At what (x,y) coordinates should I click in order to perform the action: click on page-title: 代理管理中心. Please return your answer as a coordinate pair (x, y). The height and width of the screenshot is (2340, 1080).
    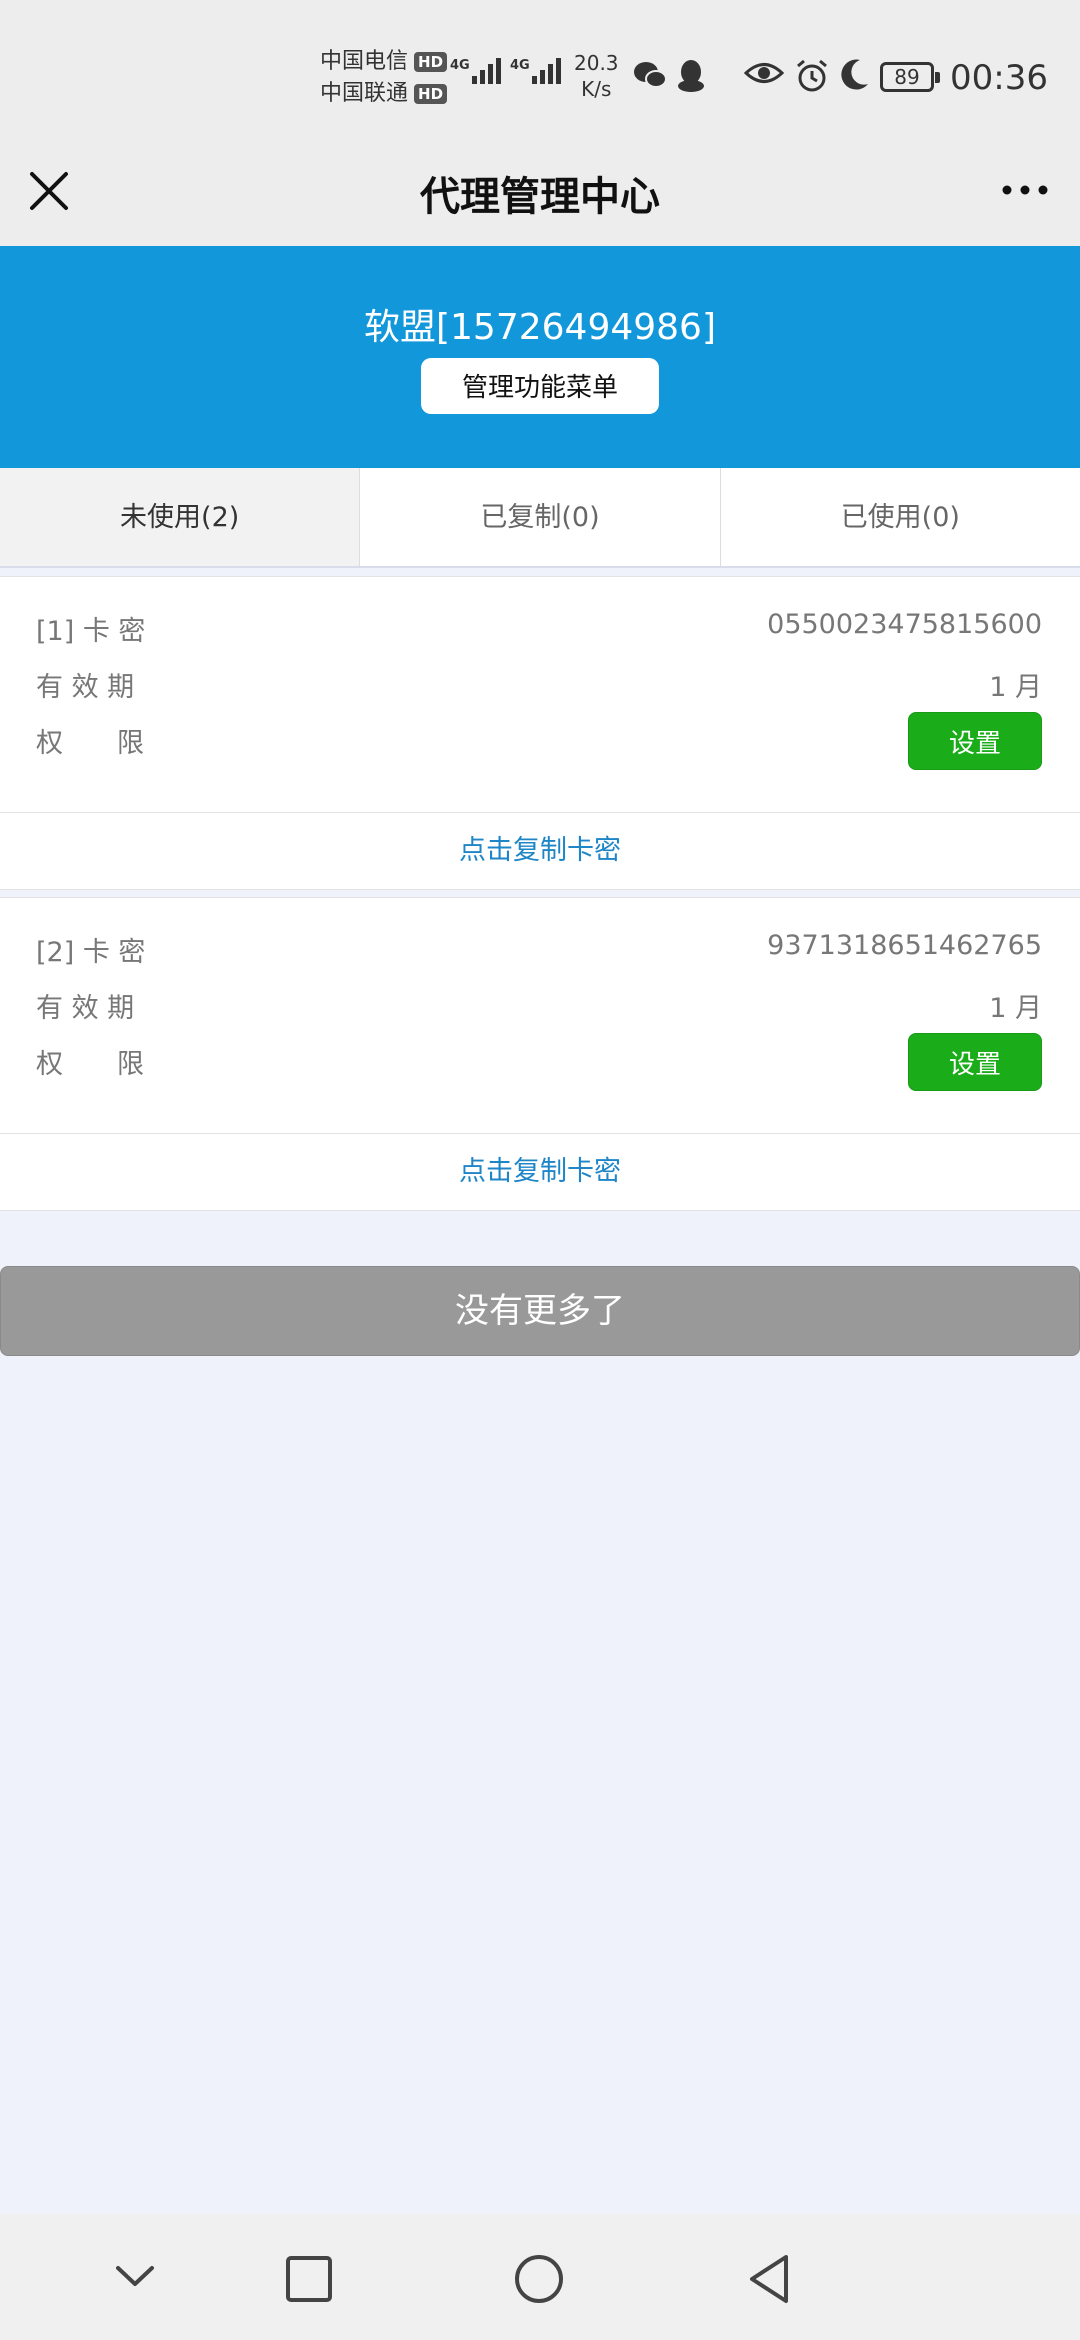
    Looking at the image, I should click on (540, 197).